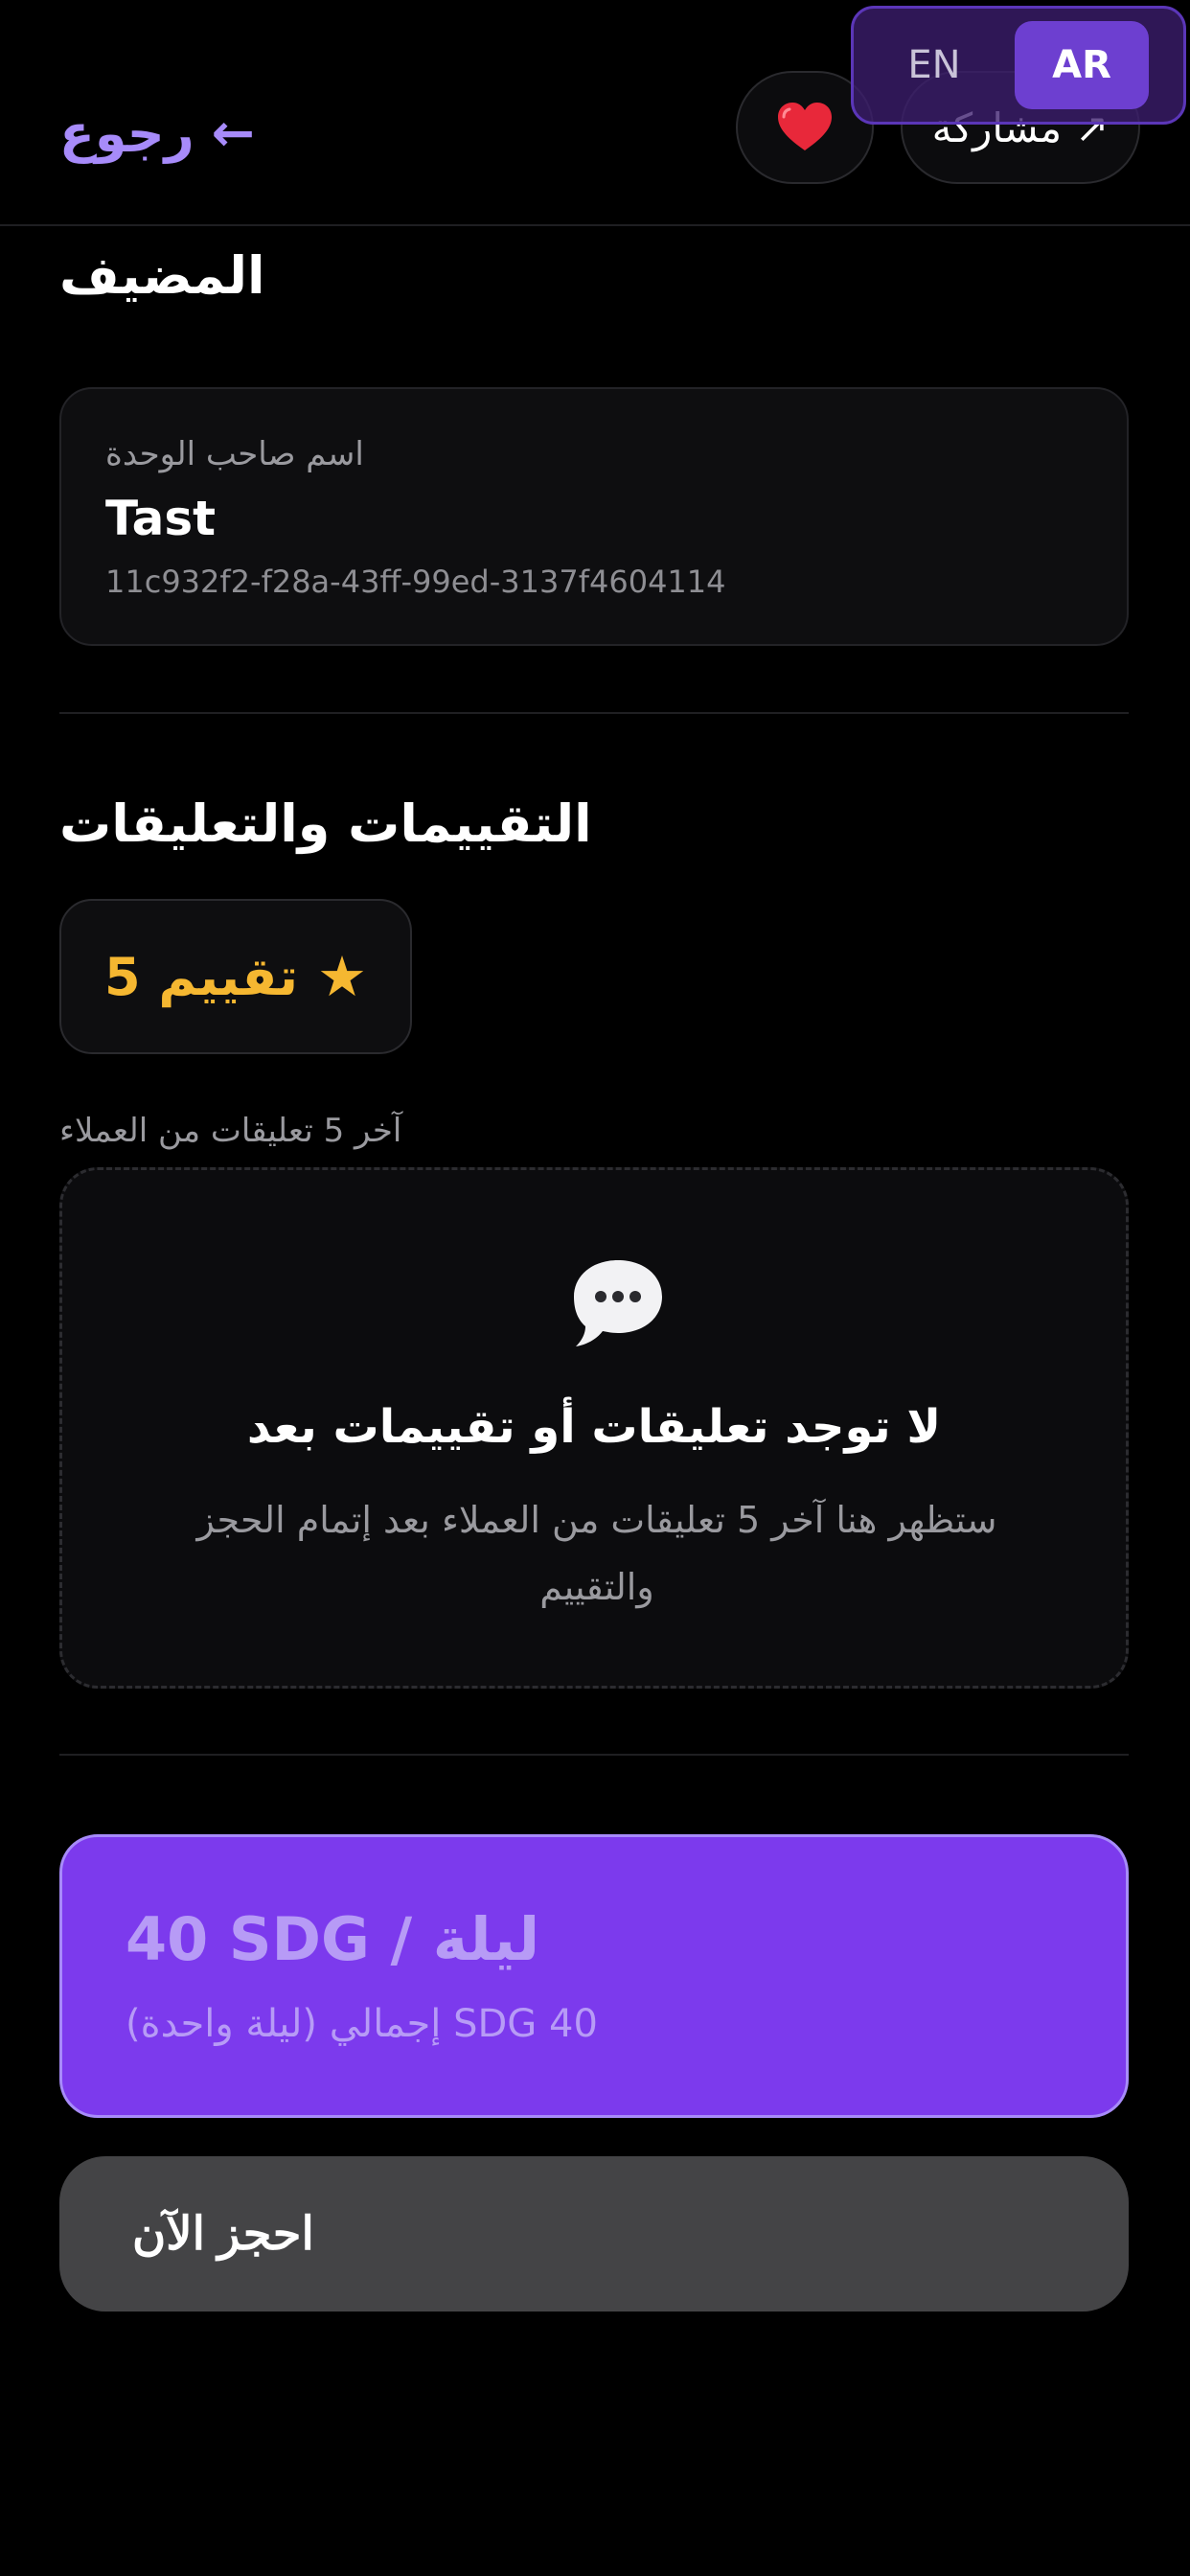 The width and height of the screenshot is (1190, 2576). I want to click on host-section-title: المضيف, so click(162, 275).